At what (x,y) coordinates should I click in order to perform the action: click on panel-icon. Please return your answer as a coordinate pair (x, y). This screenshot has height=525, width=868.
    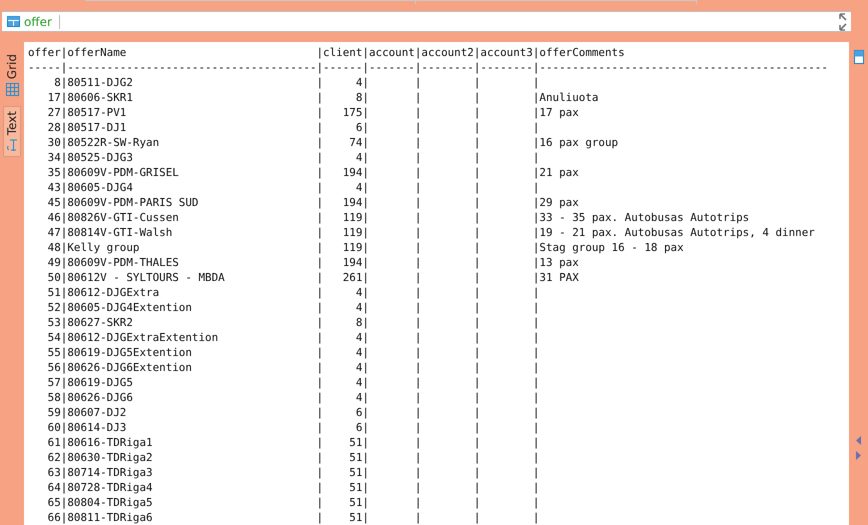
    Looking at the image, I should click on (859, 57).